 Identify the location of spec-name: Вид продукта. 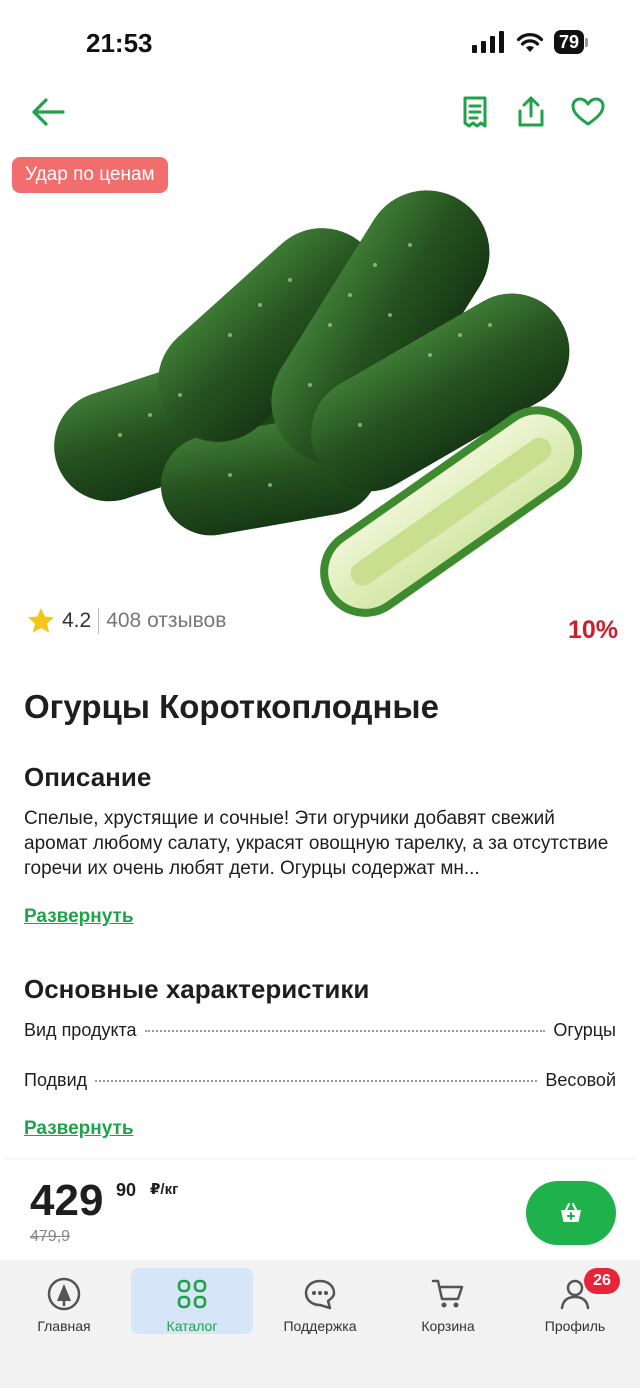
(80, 1030).